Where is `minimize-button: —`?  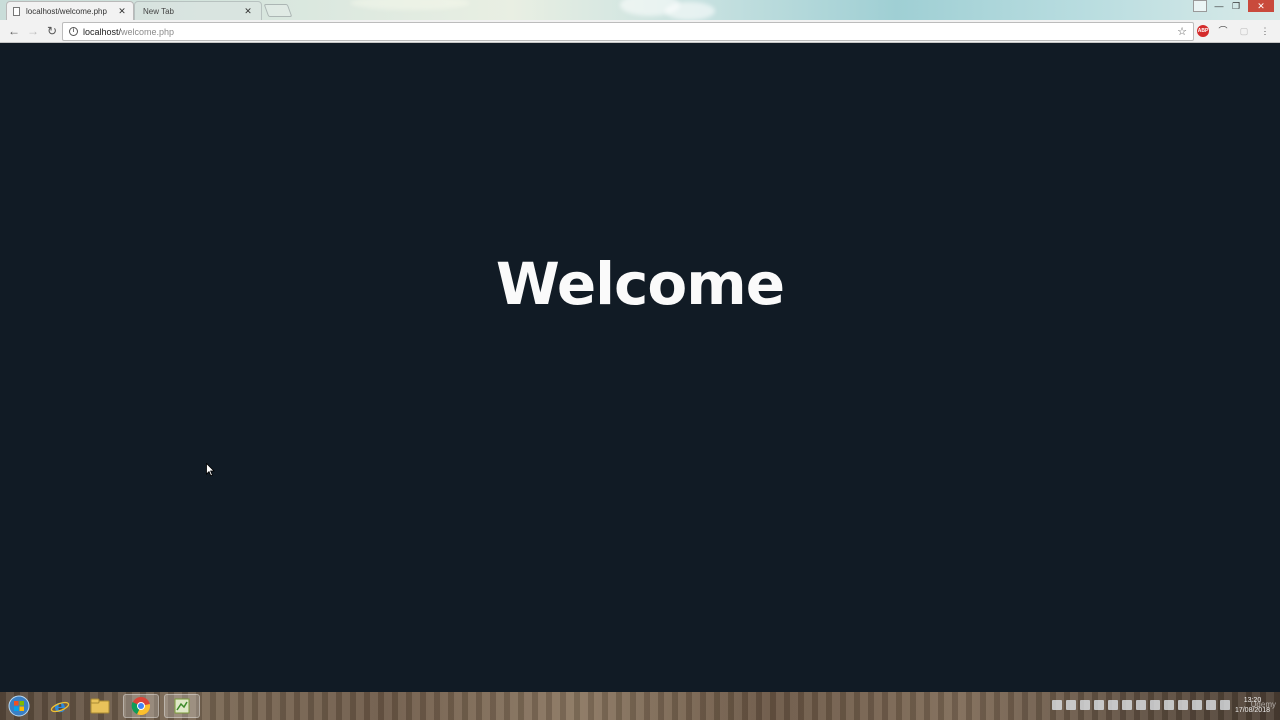 minimize-button: — is located at coordinates (1219, 6).